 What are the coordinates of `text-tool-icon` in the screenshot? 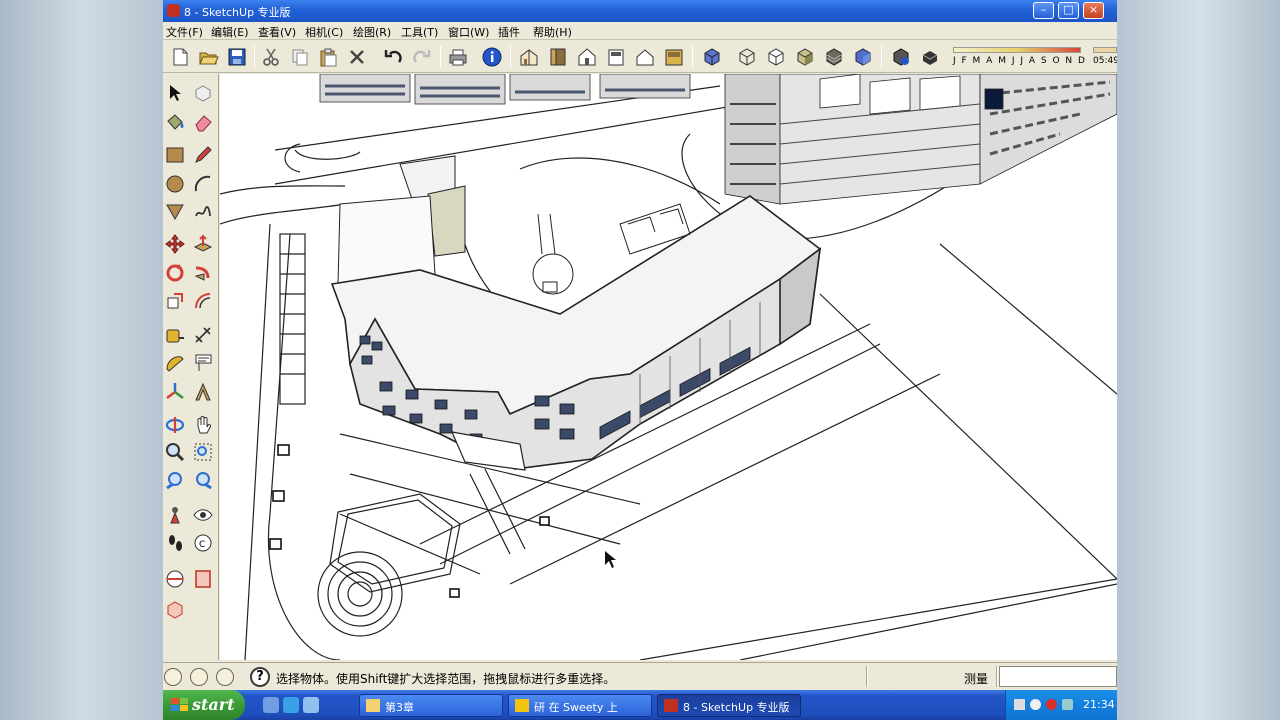 It's located at (203, 363).